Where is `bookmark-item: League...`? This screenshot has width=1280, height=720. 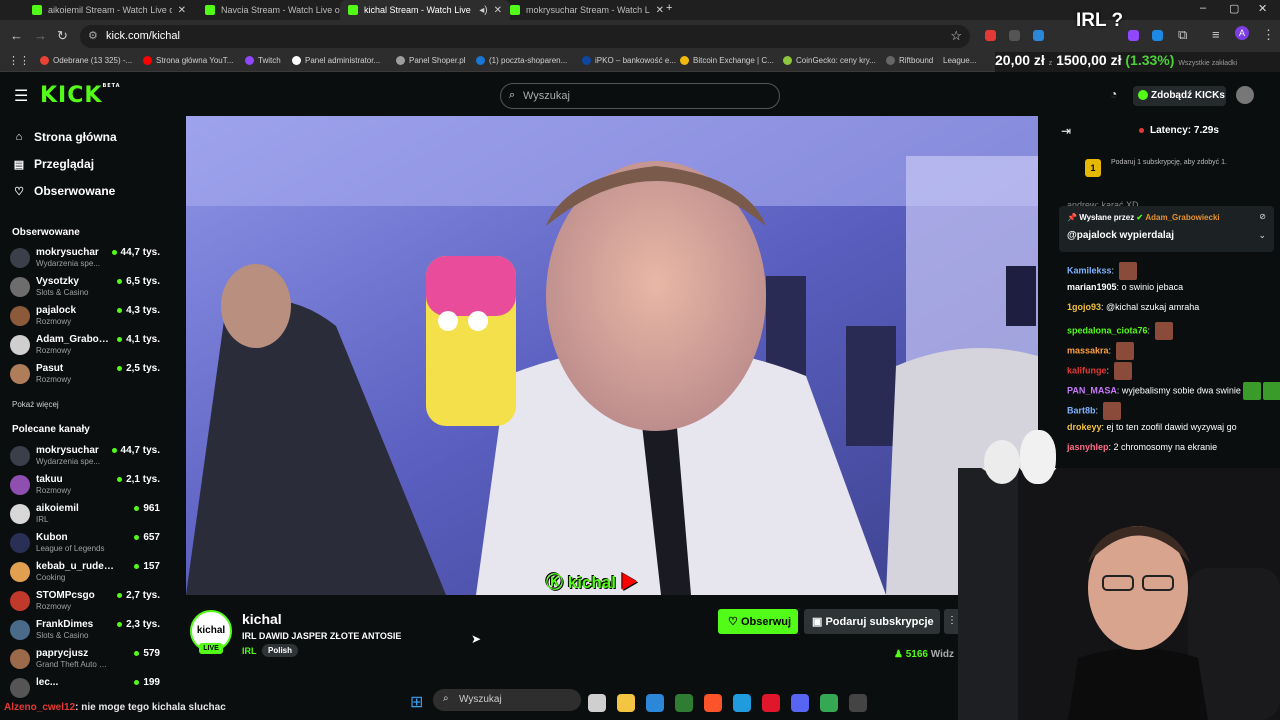
bookmark-item: League... is located at coordinates (959, 60).